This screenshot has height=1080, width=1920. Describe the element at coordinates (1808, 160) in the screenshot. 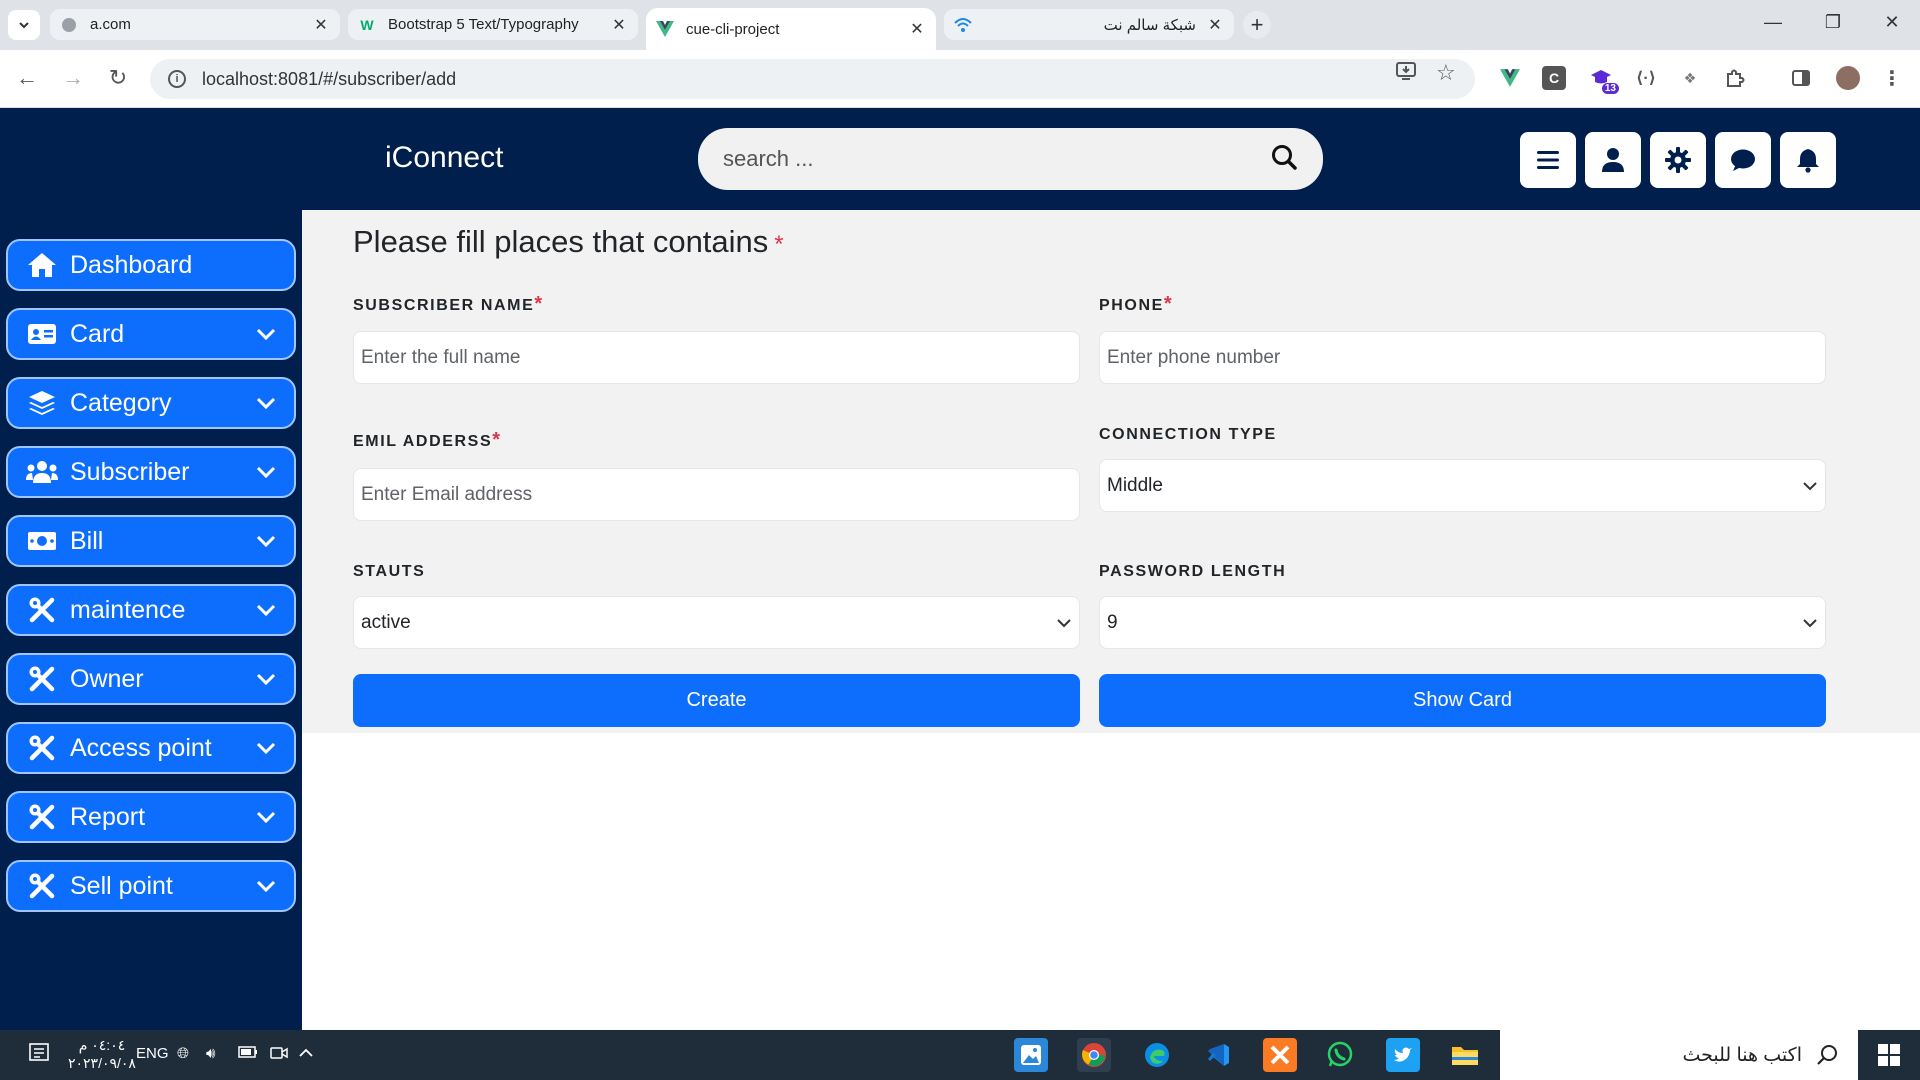

I see `notifications-button` at that location.